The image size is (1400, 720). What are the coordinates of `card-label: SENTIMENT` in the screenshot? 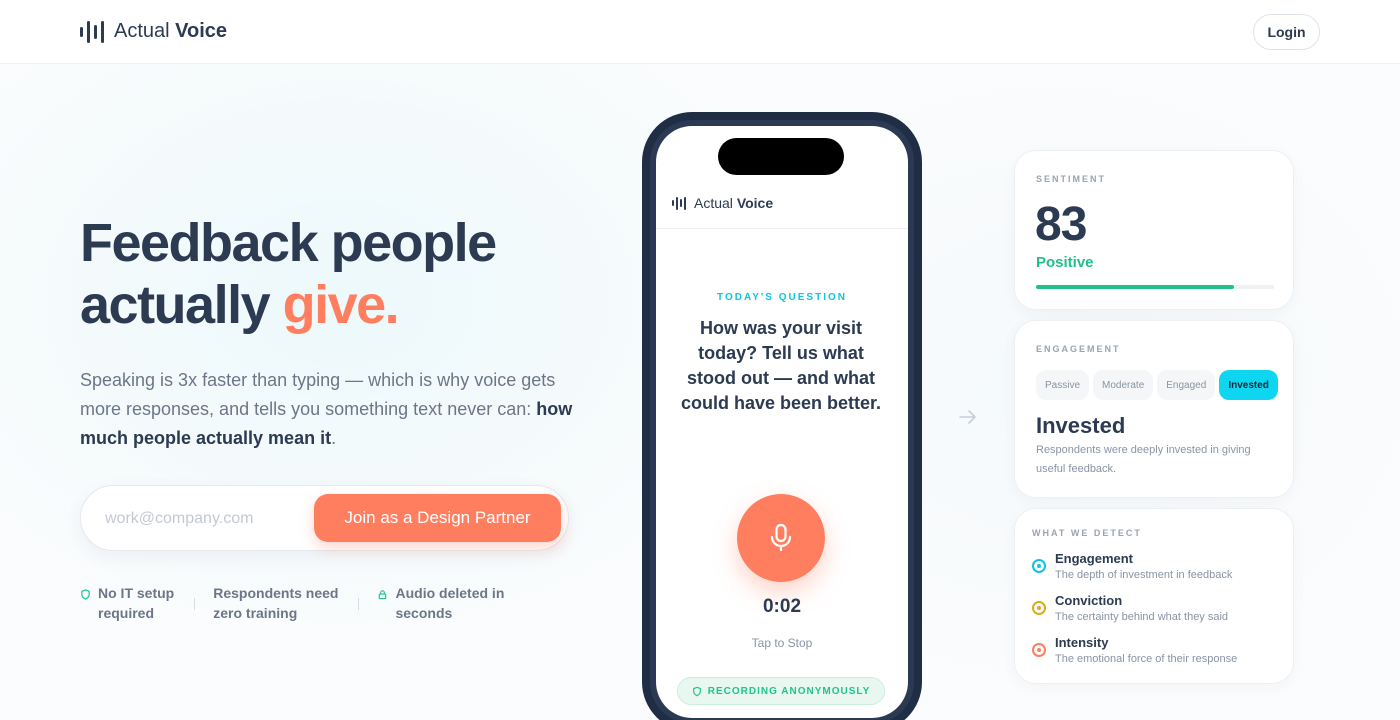 It's located at (1071, 179).